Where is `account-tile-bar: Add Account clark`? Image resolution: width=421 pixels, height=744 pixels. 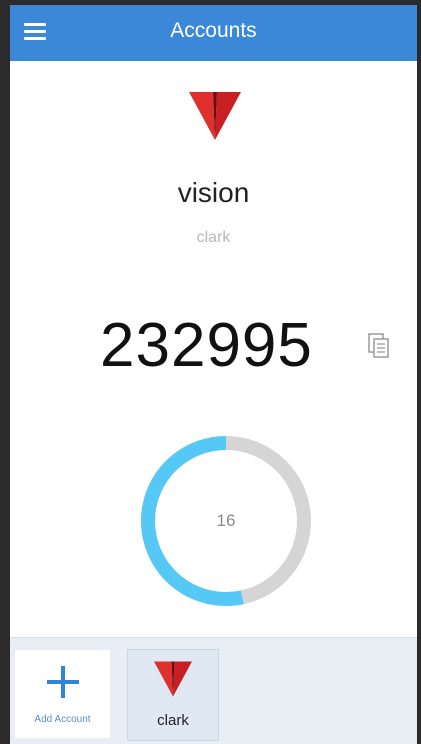 account-tile-bar: Add Account clark is located at coordinates (213, 690).